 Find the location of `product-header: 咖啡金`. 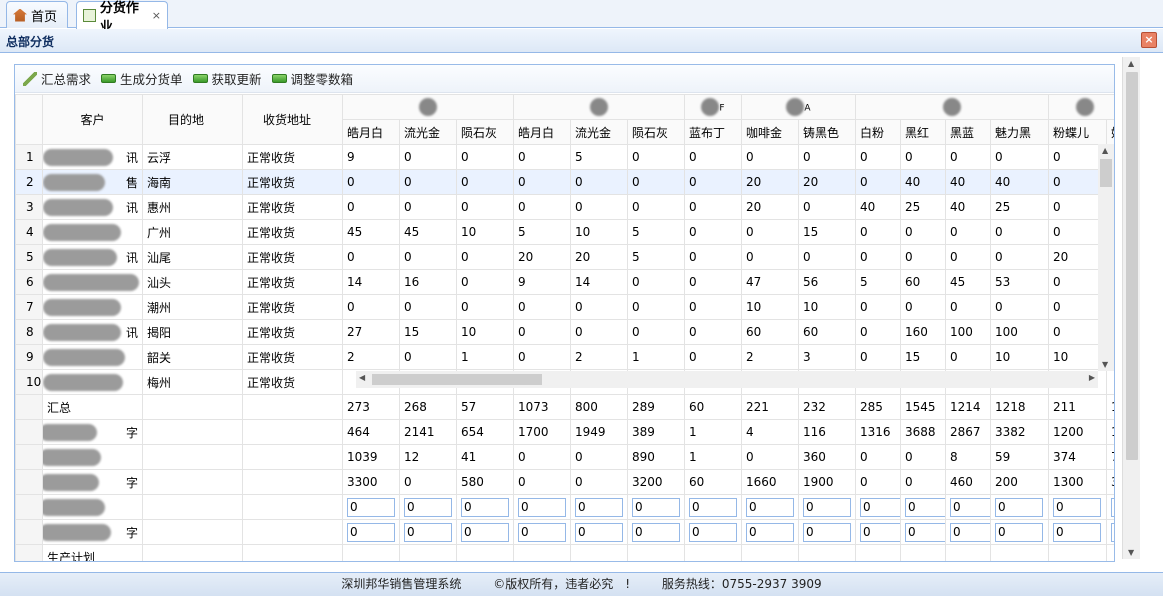

product-header: 咖啡金 is located at coordinates (770, 132).